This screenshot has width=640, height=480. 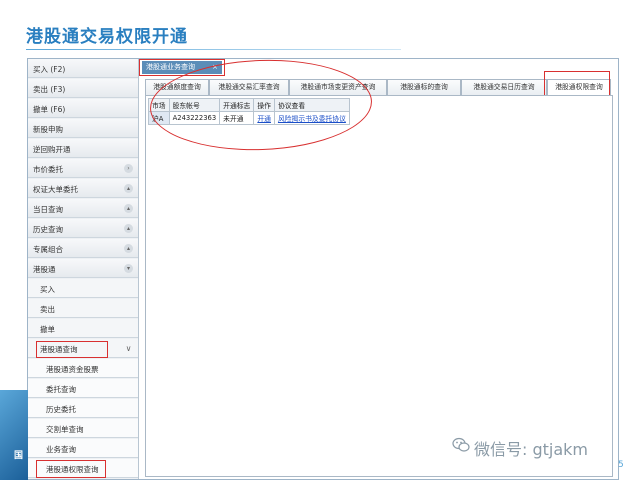 What do you see at coordinates (47, 289) in the screenshot?
I see `sidebar-item-label: 买入` at bounding box center [47, 289].